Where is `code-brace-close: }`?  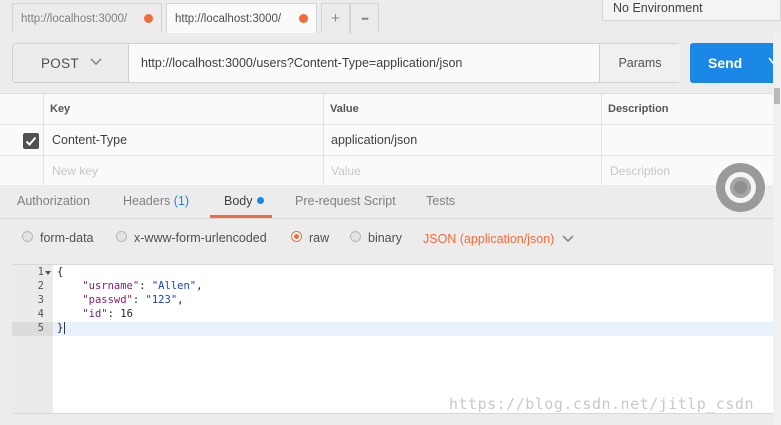 code-brace-close: } is located at coordinates (60, 328).